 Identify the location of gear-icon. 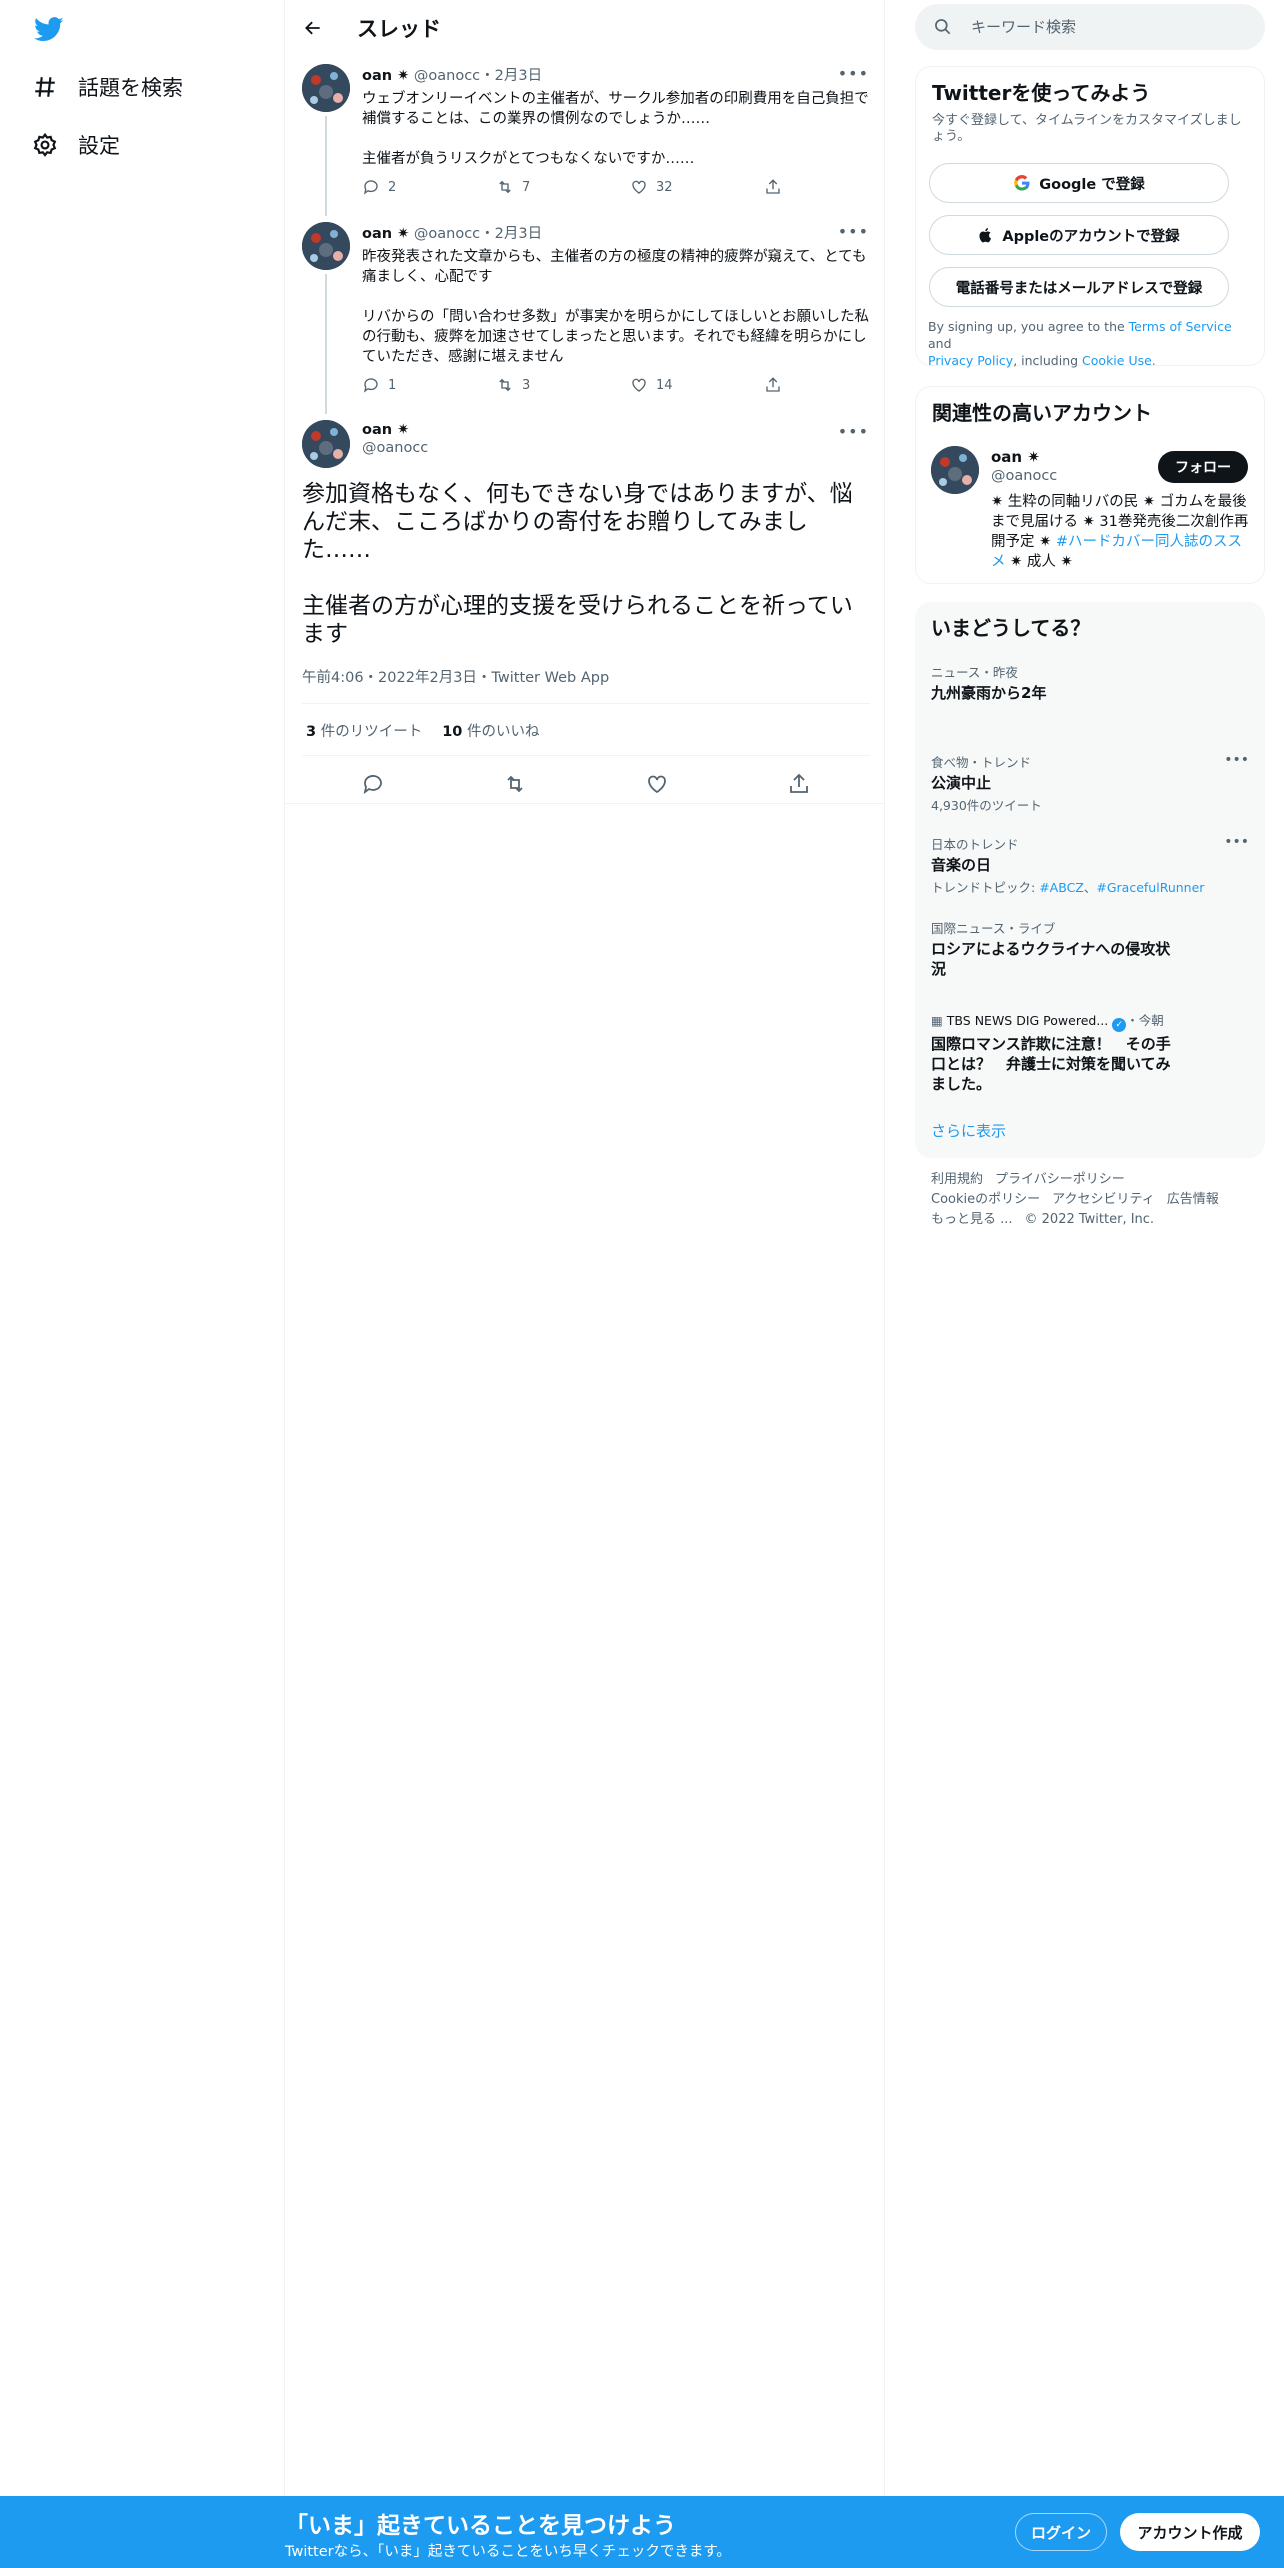
(45, 144).